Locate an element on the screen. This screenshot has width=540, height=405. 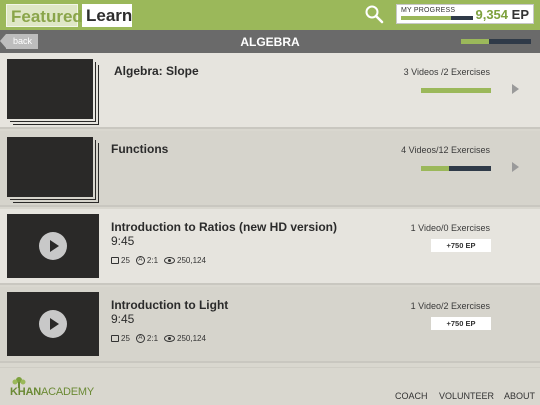
logo-bold: KHAN is located at coordinates (25, 392).